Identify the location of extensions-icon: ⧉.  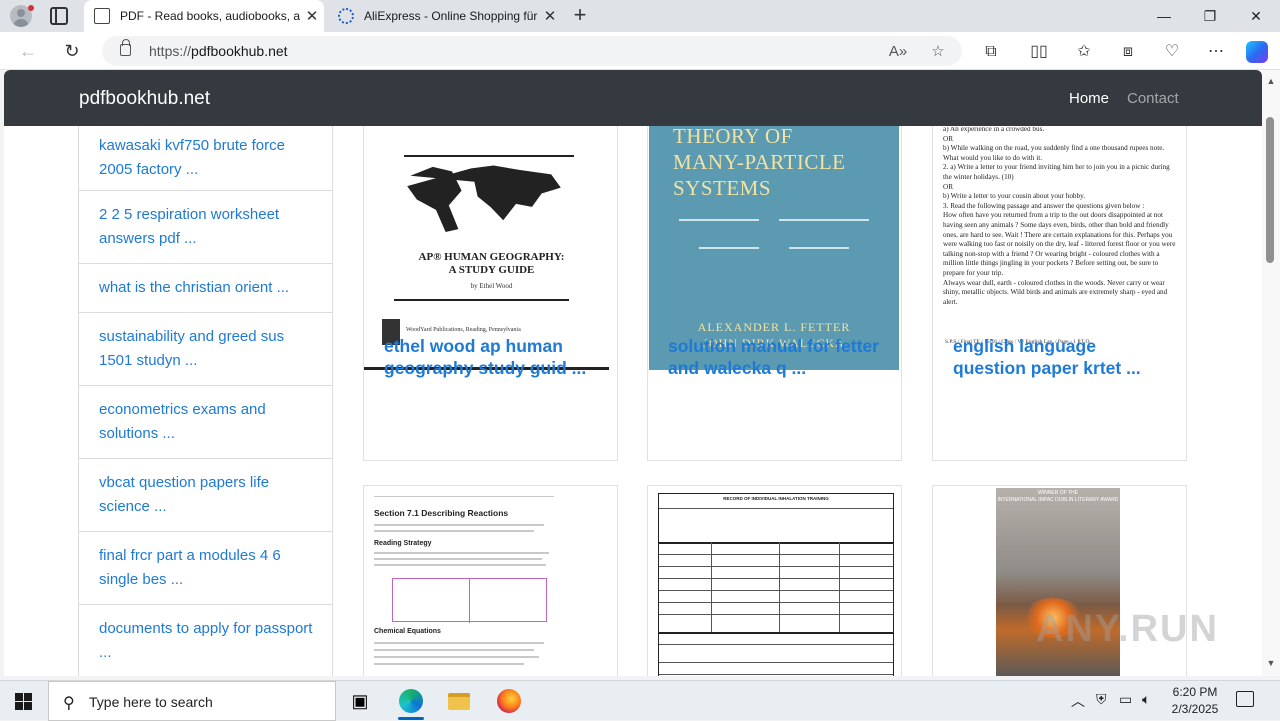
(991, 52).